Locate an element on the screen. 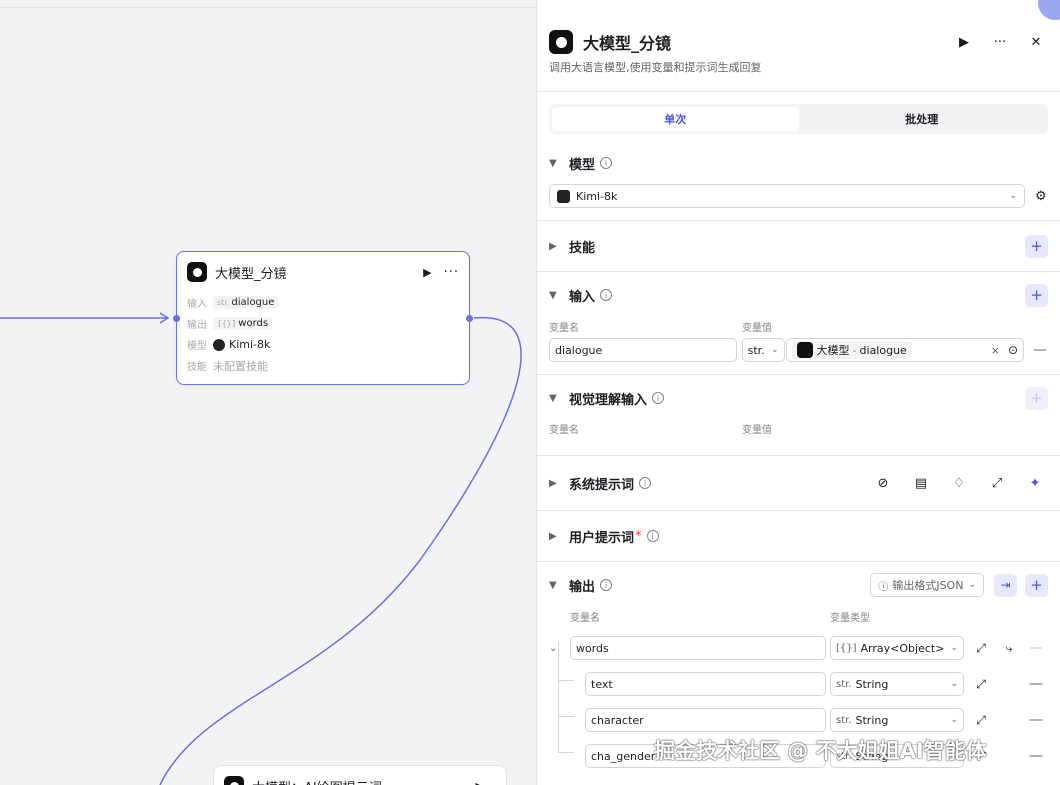  node-input-value: dialogue is located at coordinates (253, 302).